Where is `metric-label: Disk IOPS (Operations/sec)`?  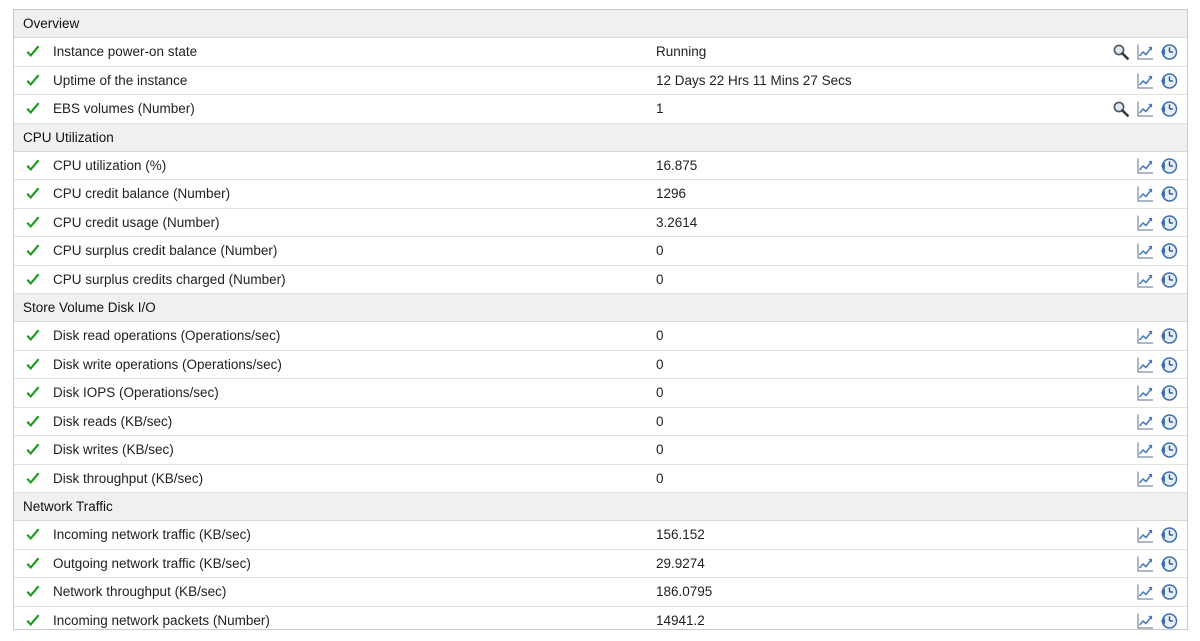
metric-label: Disk IOPS (Operations/sec) is located at coordinates (136, 392).